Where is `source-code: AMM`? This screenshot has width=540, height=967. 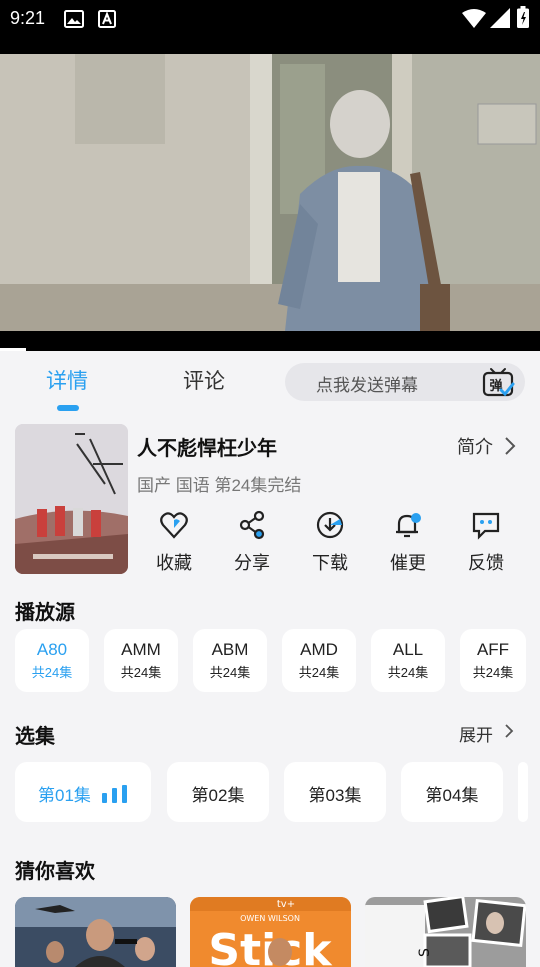
source-code: AMM is located at coordinates (141, 649).